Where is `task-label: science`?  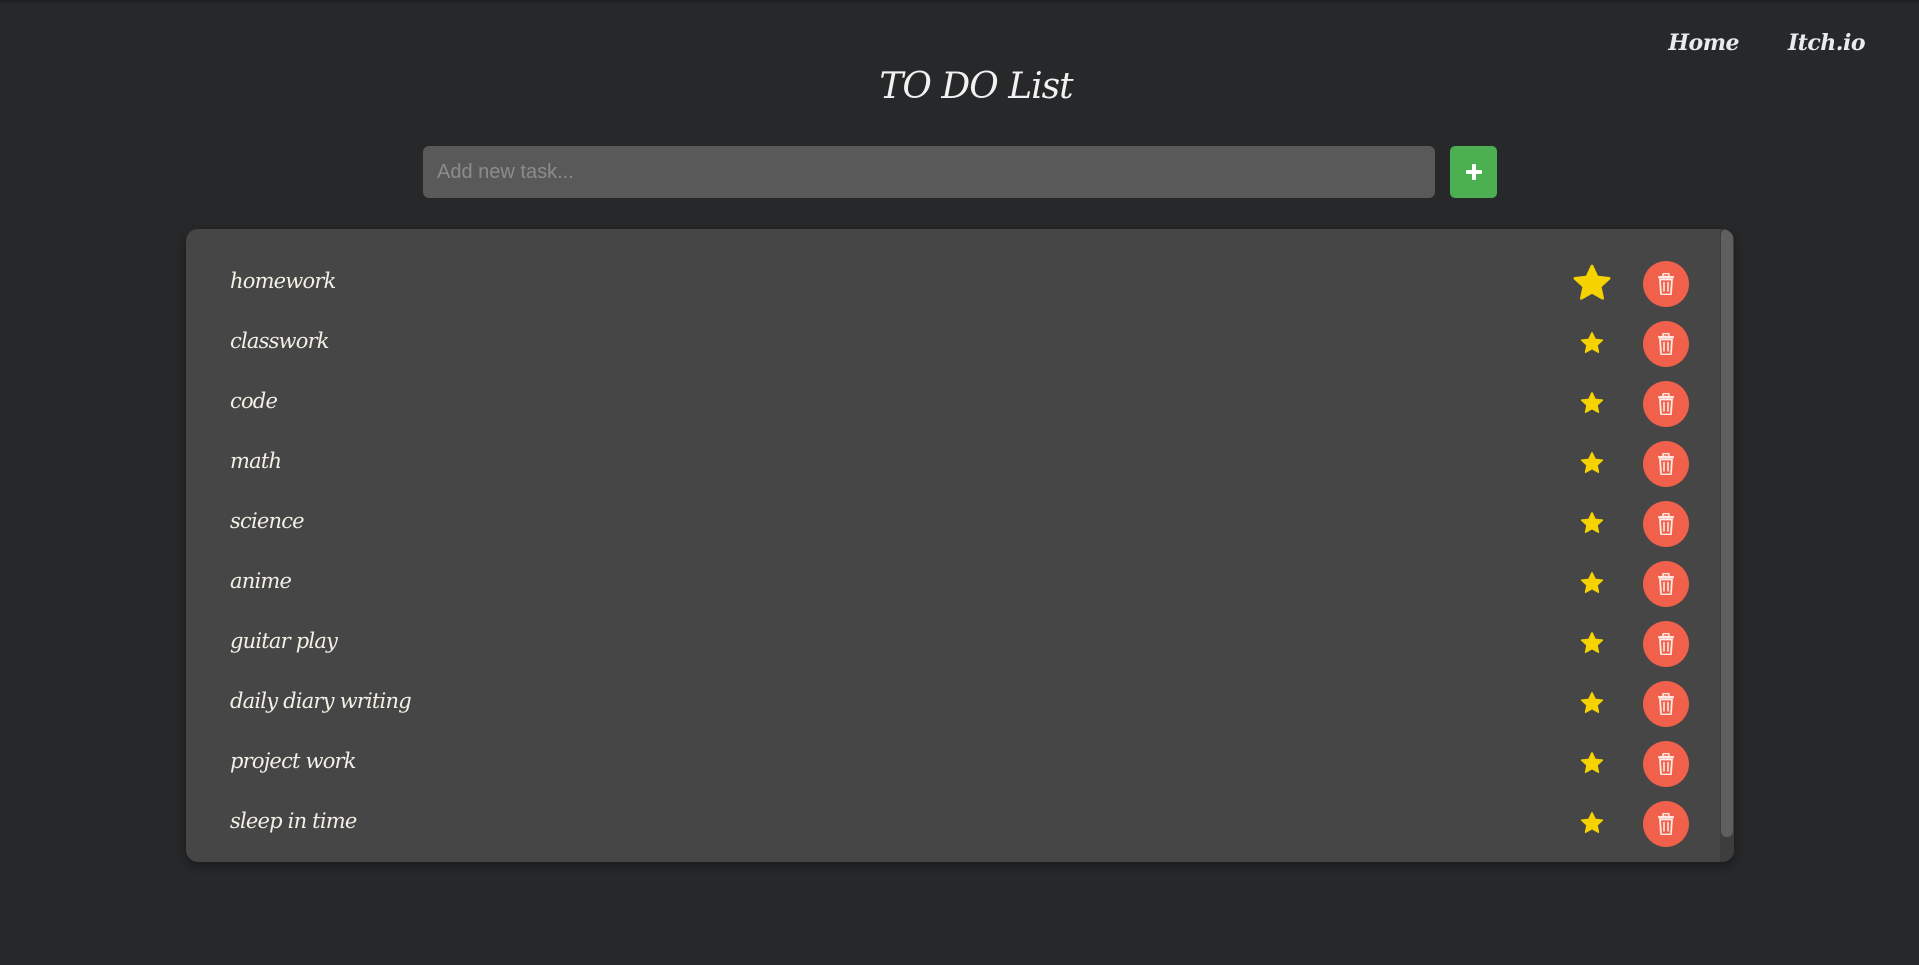
task-label: science is located at coordinates (267, 521).